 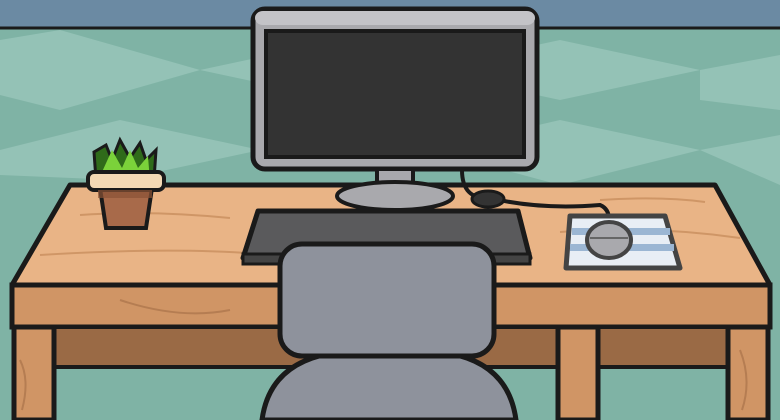 I want to click on pot-rim, so click(x=126, y=181).